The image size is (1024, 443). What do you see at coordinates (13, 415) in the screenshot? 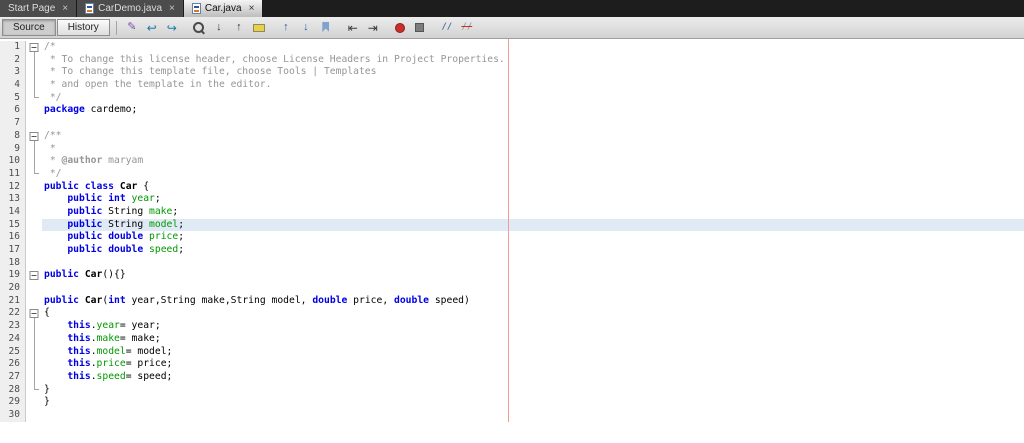
I see `line-number: 30` at bounding box center [13, 415].